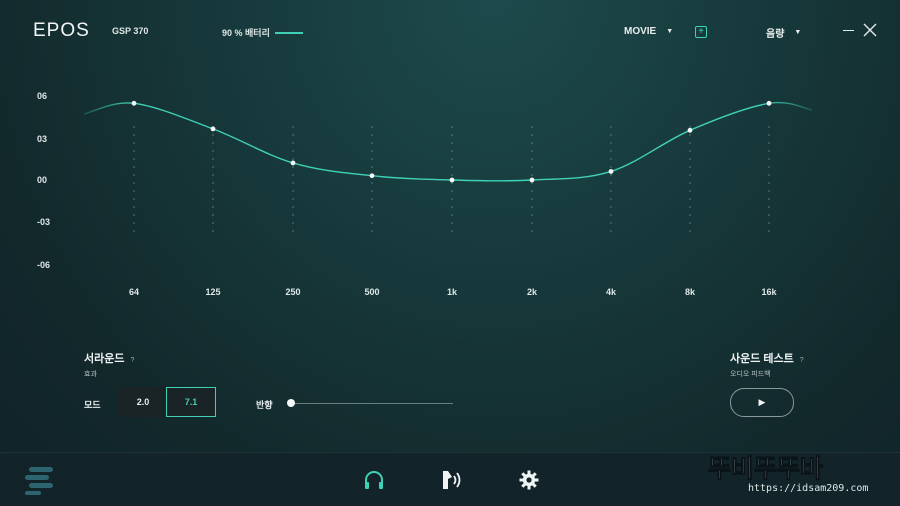 The width and height of the screenshot is (900, 506). Describe the element at coordinates (92, 405) in the screenshot. I see `mode-label: 모드` at that location.